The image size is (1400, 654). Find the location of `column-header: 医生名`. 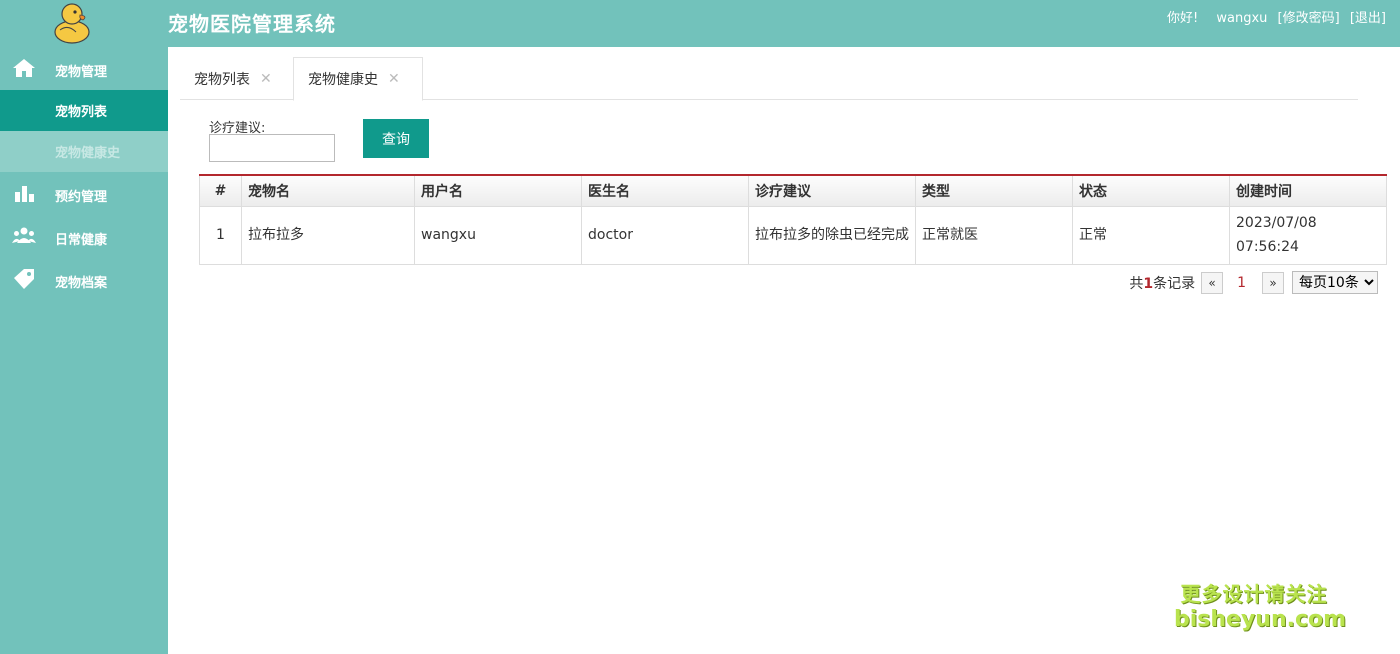

column-header: 医生名 is located at coordinates (665, 190).